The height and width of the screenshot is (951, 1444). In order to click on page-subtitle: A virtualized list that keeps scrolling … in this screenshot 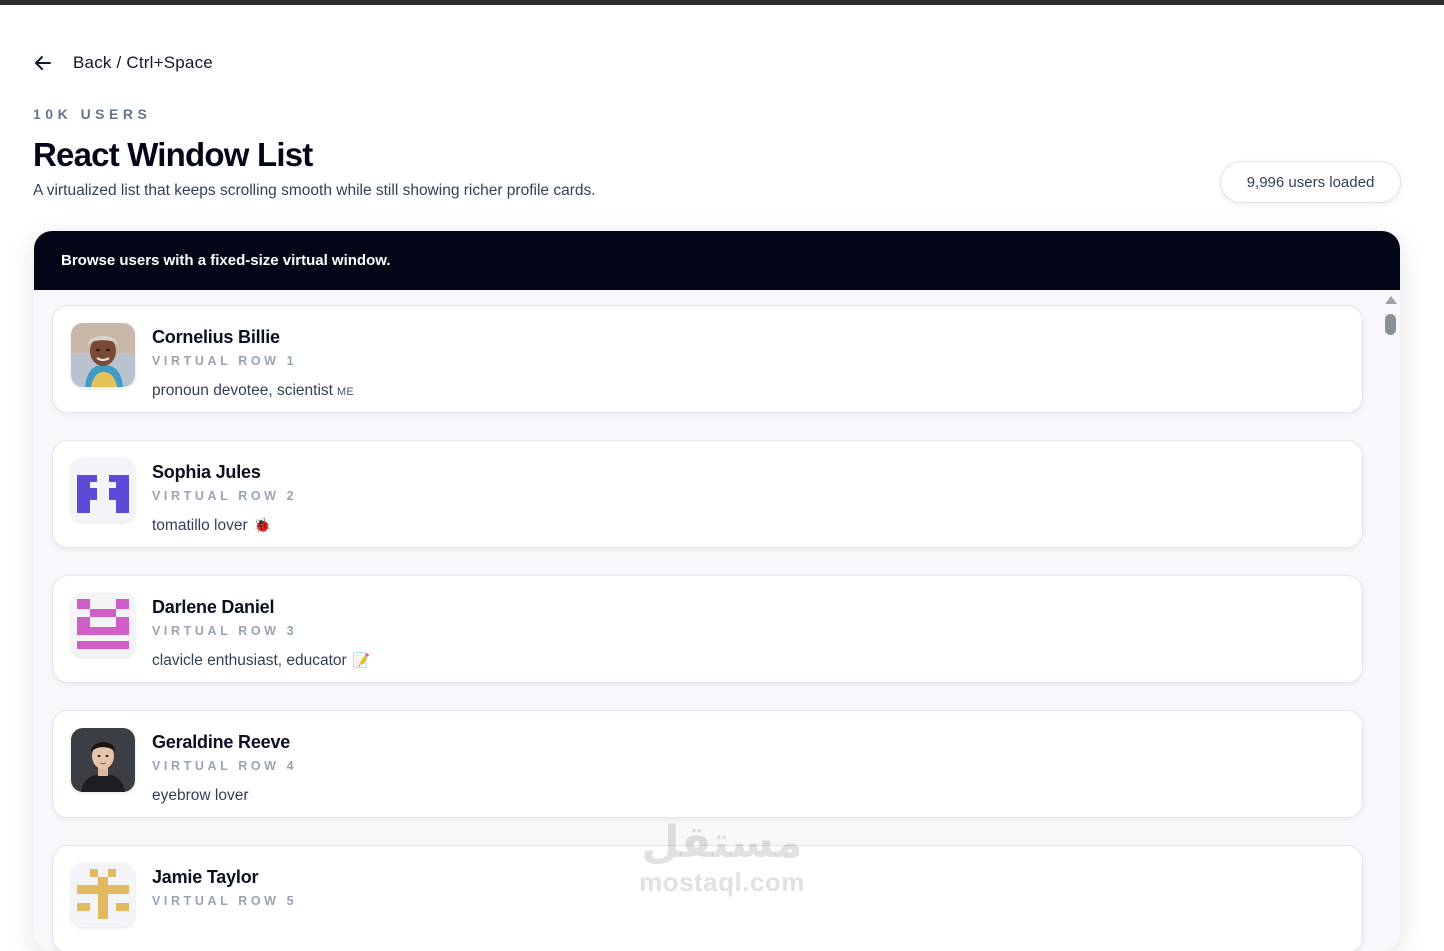, I will do `click(314, 190)`.